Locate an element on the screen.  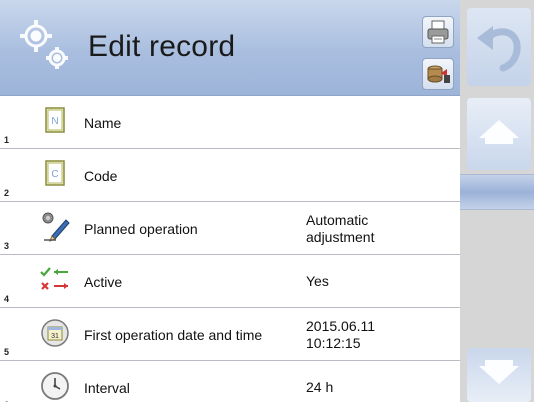
scroll-down-button is located at coordinates (499, 375).